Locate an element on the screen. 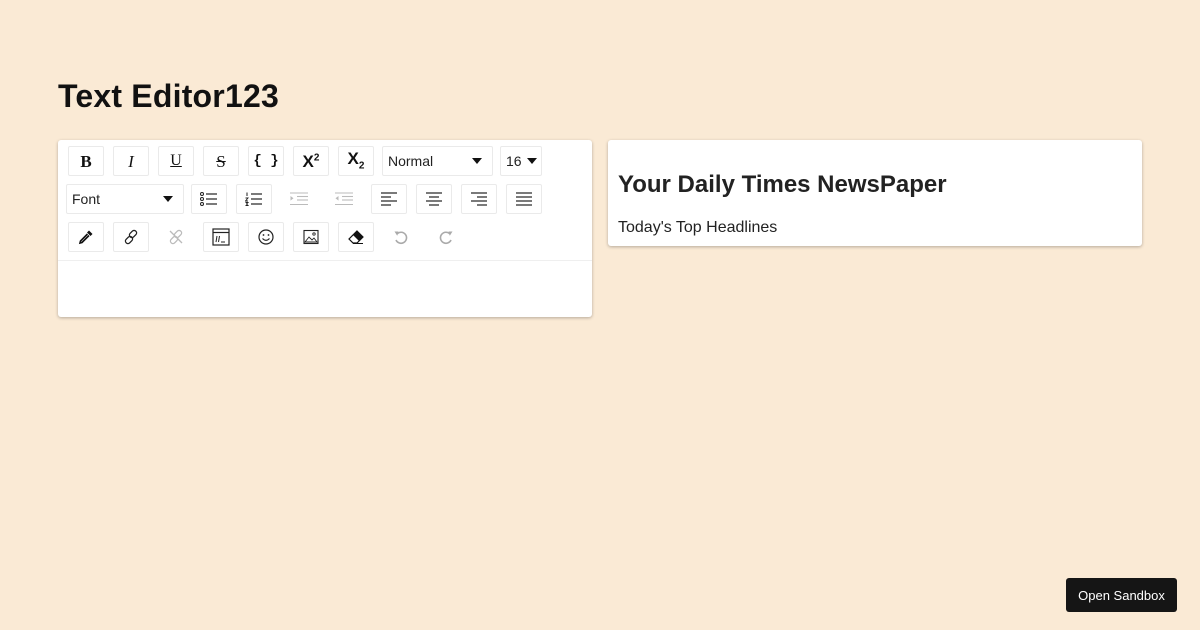  undo-icon is located at coordinates (401, 238).